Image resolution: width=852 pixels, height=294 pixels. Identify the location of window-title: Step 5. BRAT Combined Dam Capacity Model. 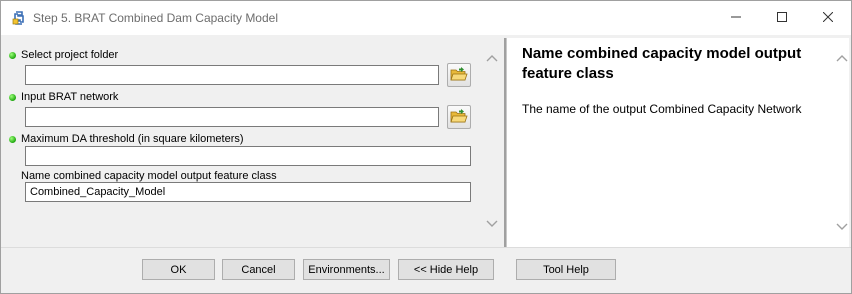
(155, 18).